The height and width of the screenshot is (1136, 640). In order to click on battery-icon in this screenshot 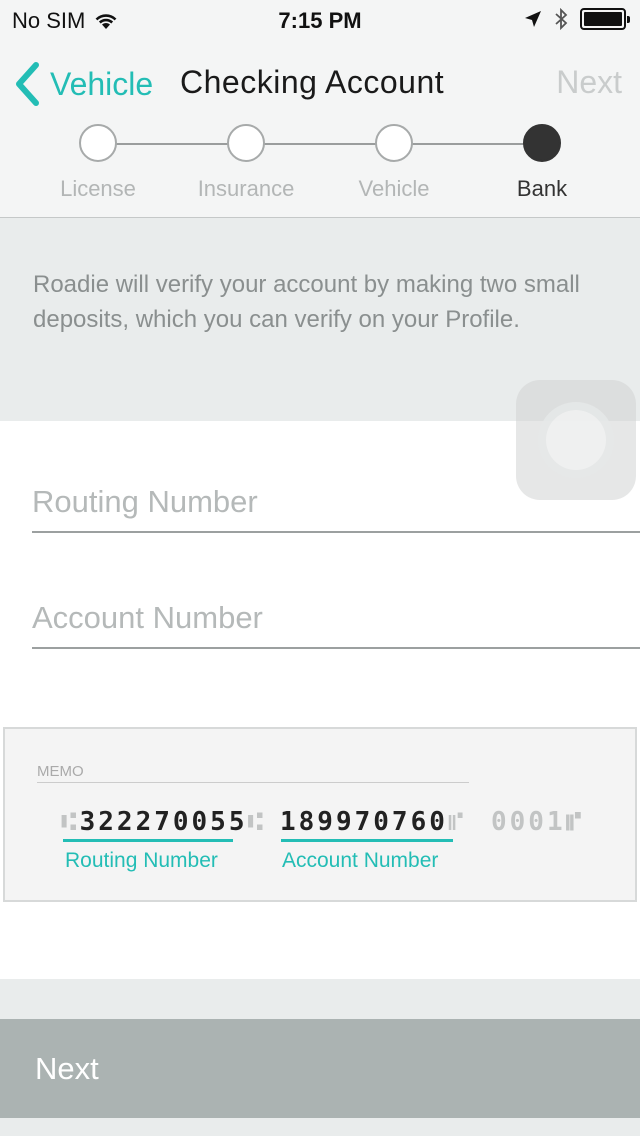, I will do `click(605, 19)`.